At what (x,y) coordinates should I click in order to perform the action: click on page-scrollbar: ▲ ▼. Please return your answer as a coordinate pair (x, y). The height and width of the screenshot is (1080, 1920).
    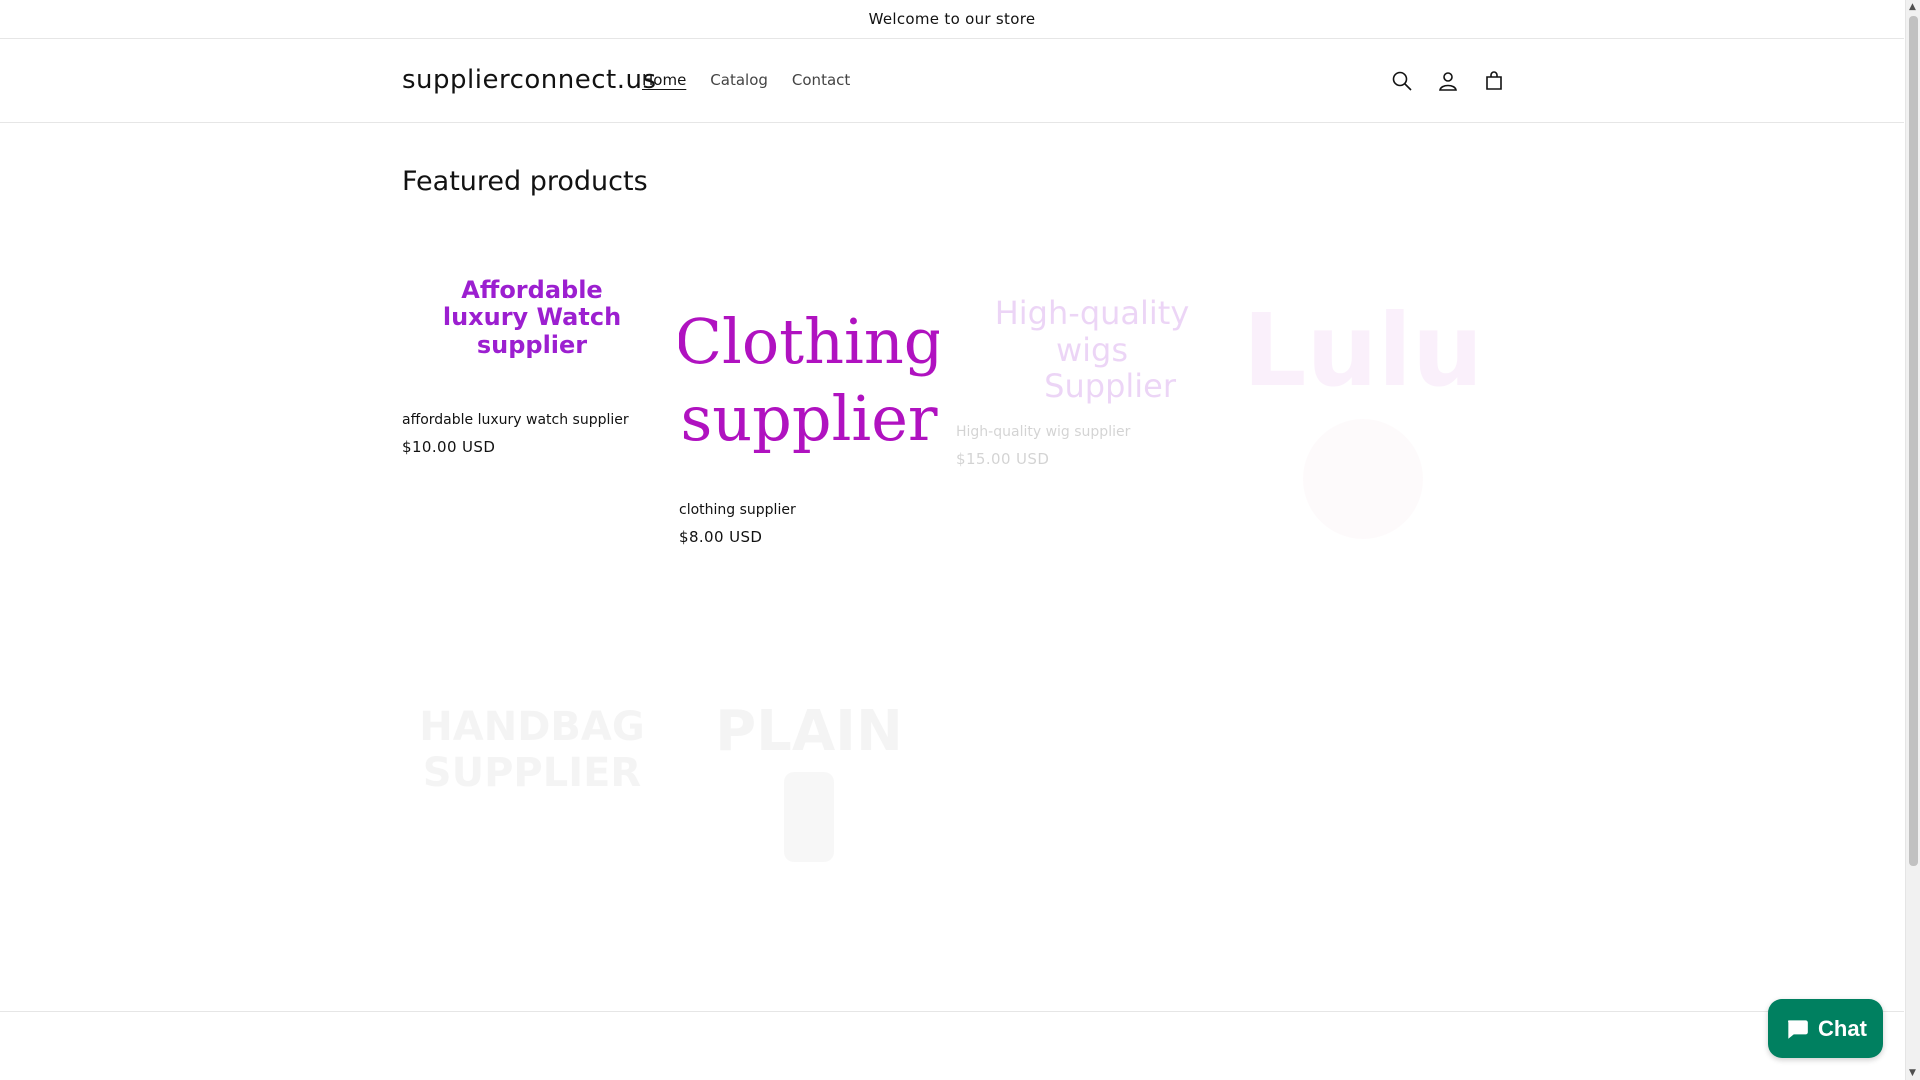
    Looking at the image, I should click on (1912, 540).